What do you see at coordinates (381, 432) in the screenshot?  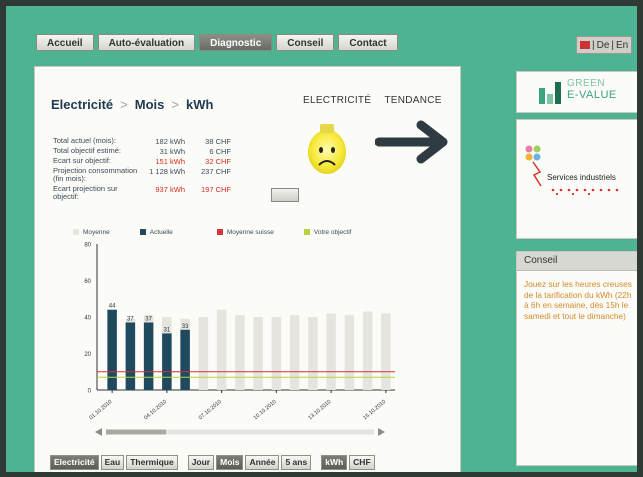 I see `scroll-right-icon` at bounding box center [381, 432].